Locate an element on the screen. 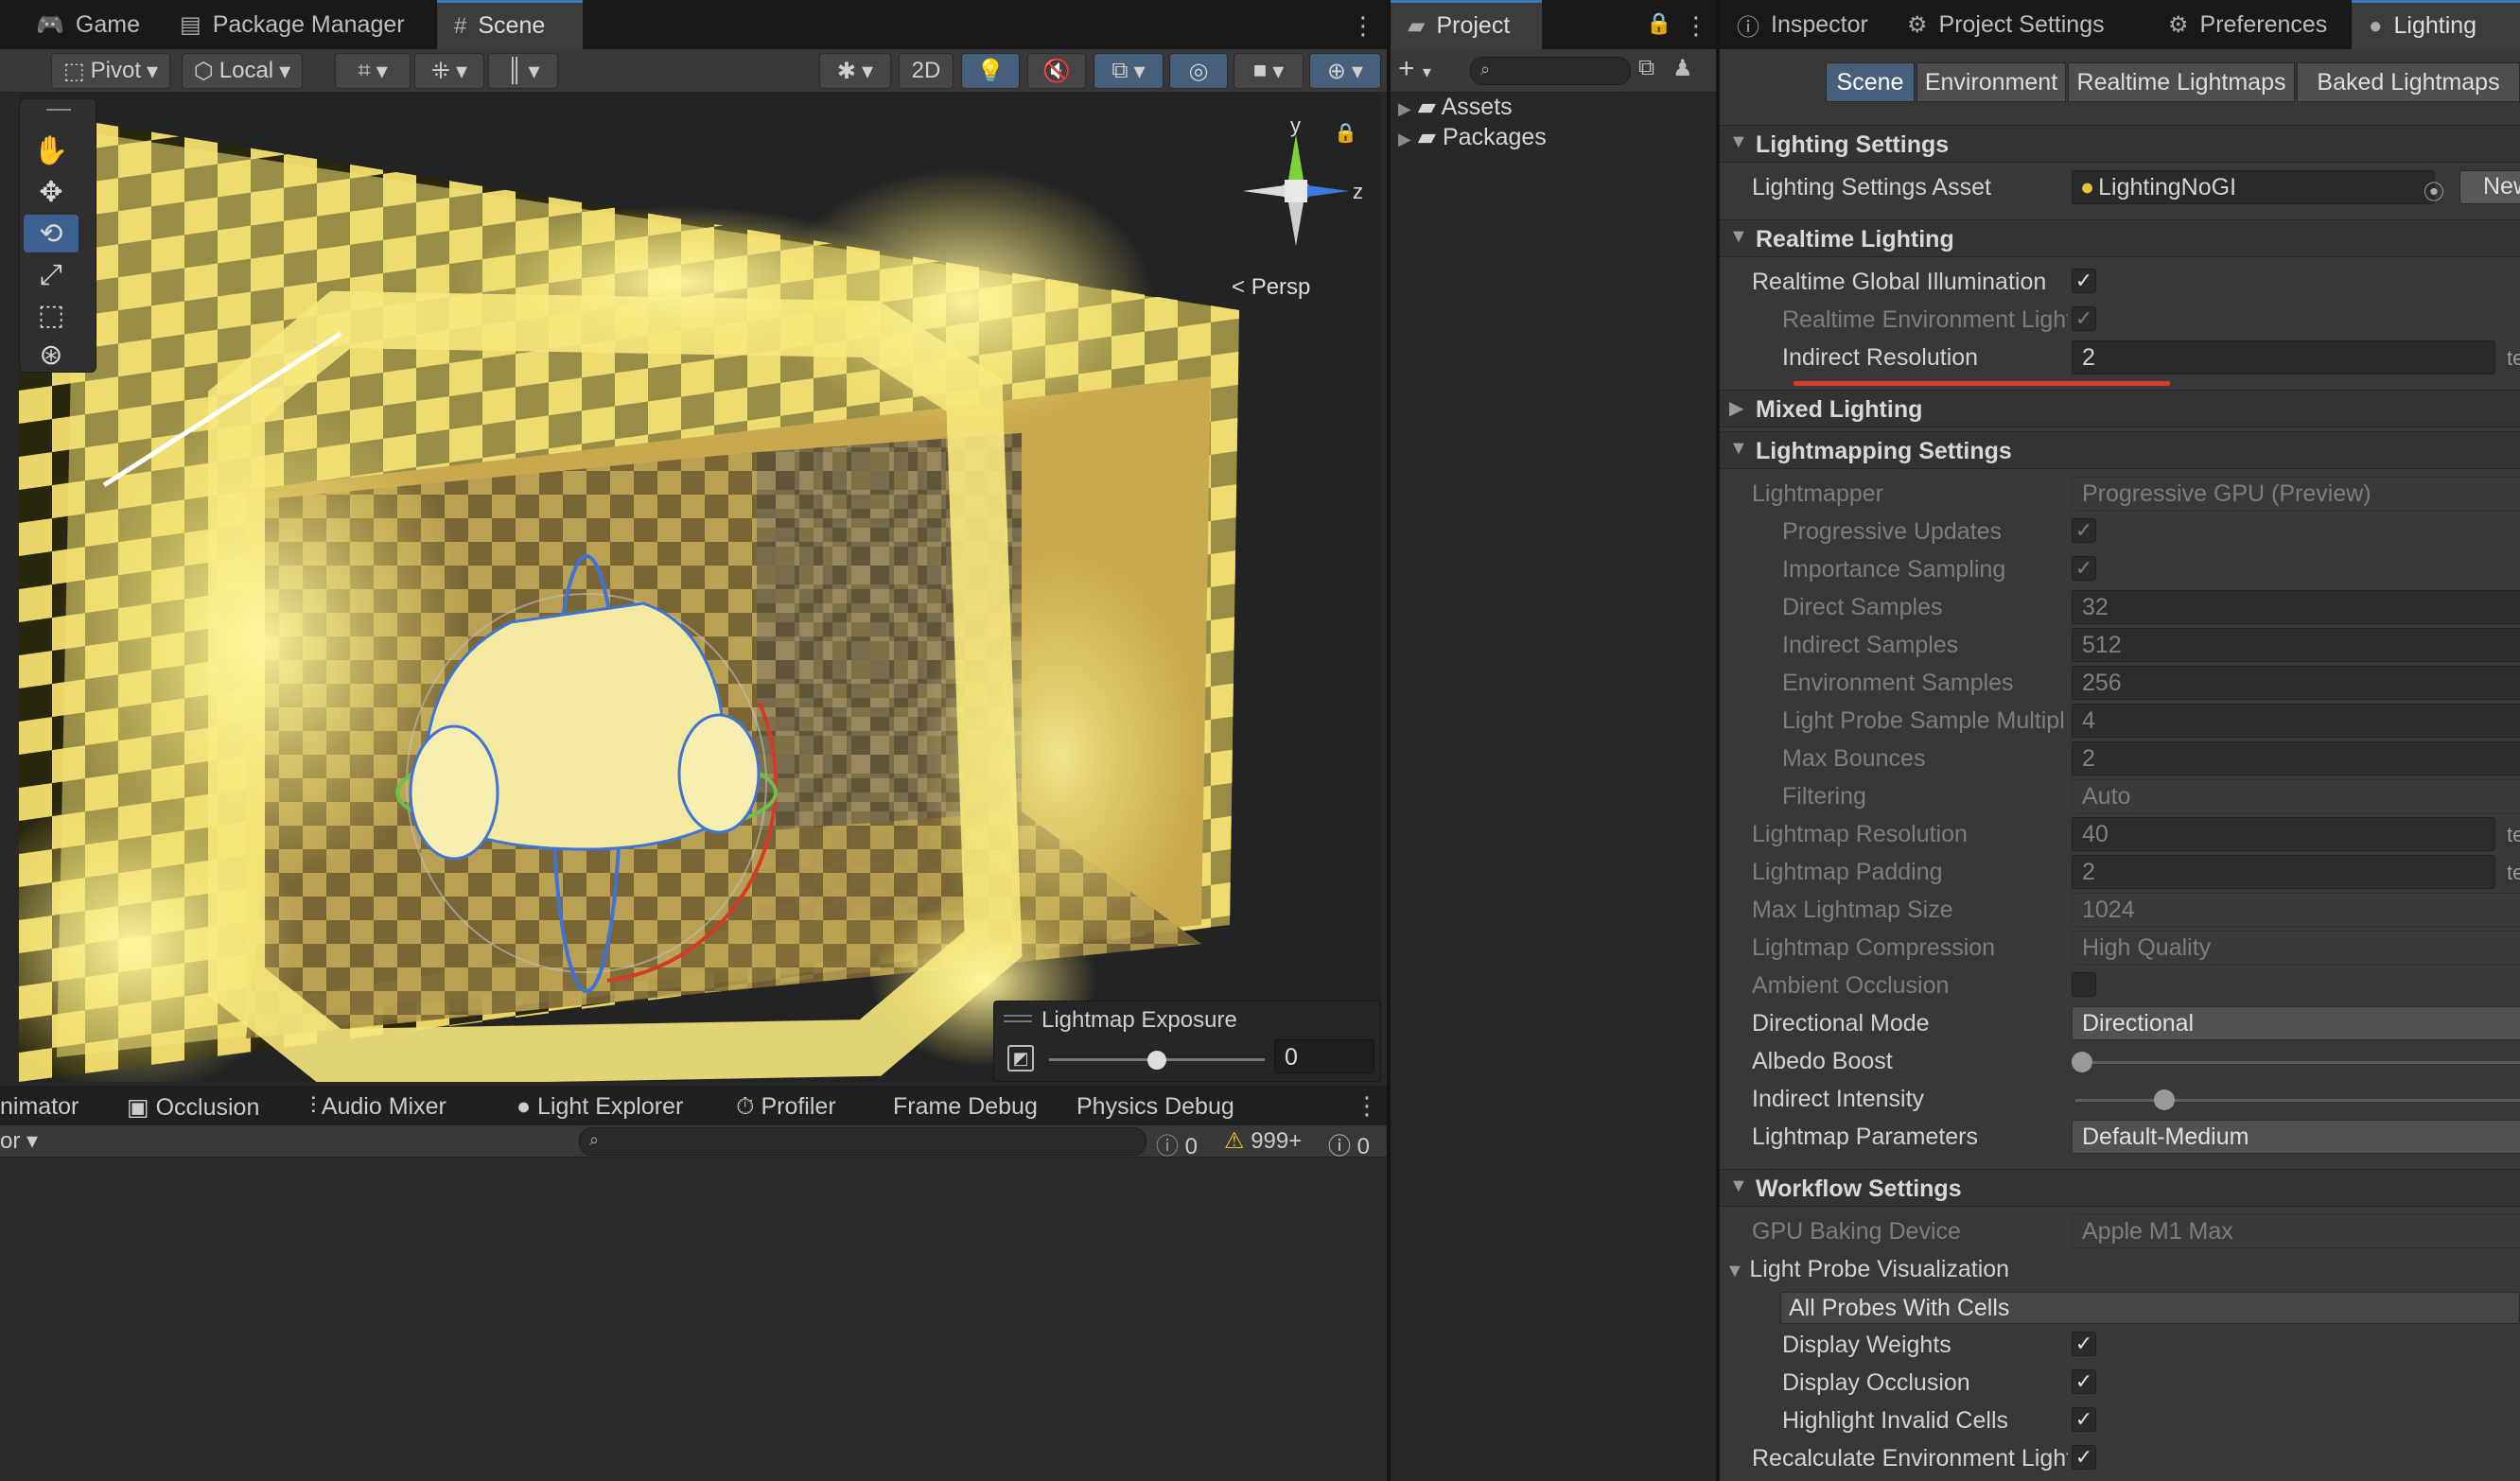 Image resolution: width=2520 pixels, height=1481 pixels. scale-tool-icon: ⤢ is located at coordinates (51, 275).